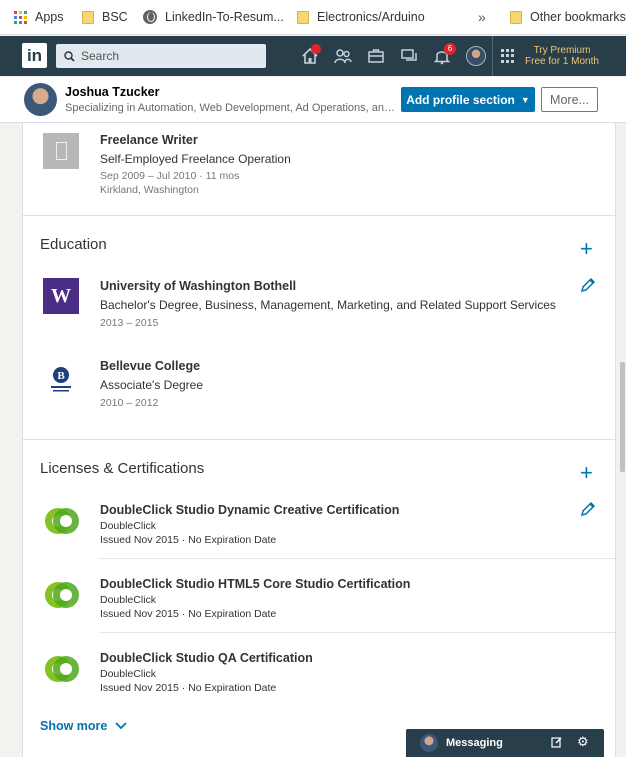  Describe the element at coordinates (40, 99) in the screenshot. I see `avatar` at that location.